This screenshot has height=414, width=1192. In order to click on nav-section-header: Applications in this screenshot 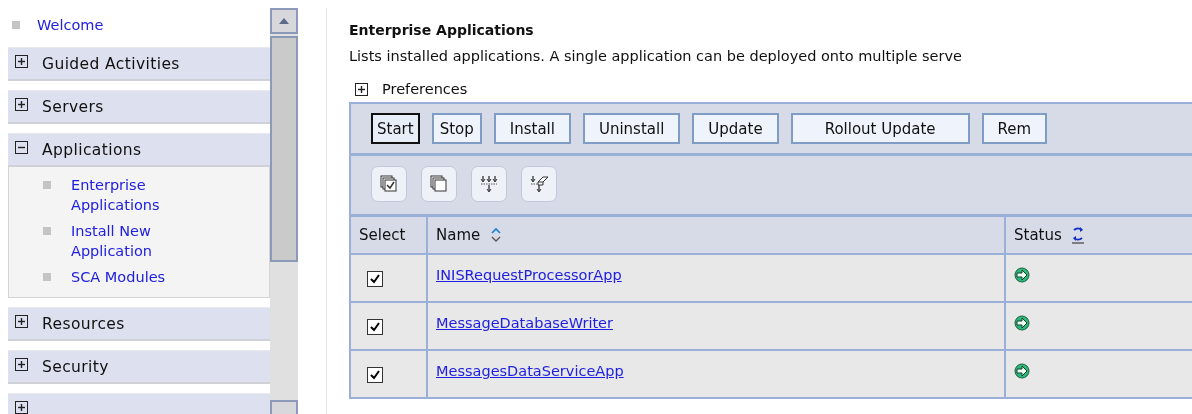, I will do `click(139, 150)`.